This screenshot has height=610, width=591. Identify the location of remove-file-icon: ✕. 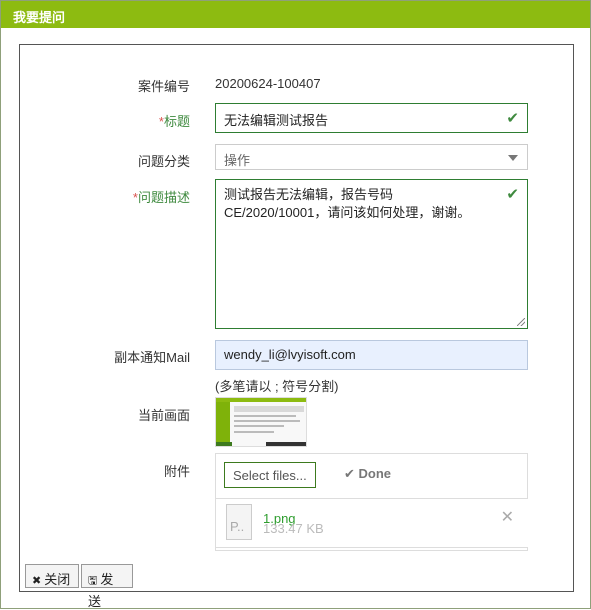
(507, 517).